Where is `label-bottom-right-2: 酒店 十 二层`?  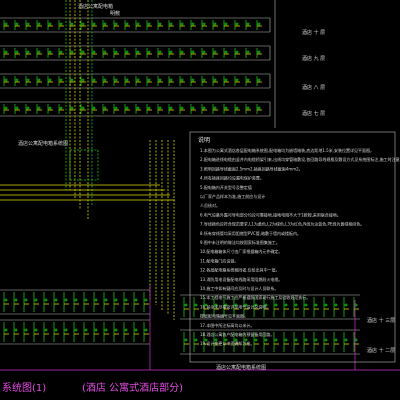
label-bottom-right-2: 酒店 十 二层 is located at coordinates (381, 350).